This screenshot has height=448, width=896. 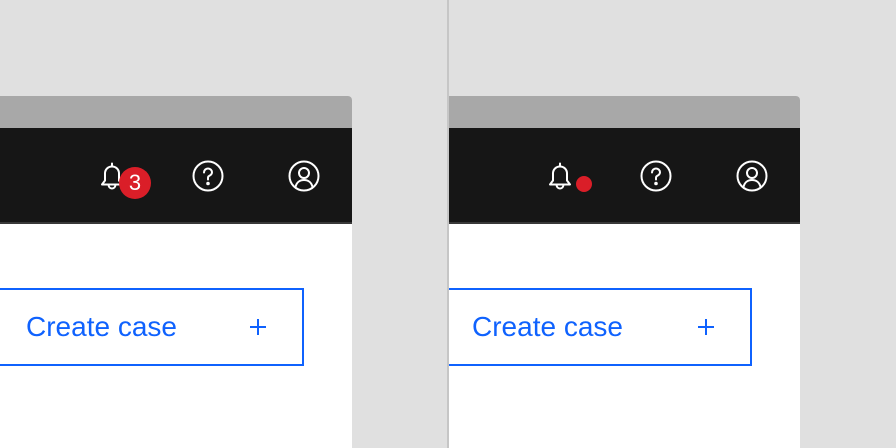 I want to click on bell-icon, so click(x=560, y=176).